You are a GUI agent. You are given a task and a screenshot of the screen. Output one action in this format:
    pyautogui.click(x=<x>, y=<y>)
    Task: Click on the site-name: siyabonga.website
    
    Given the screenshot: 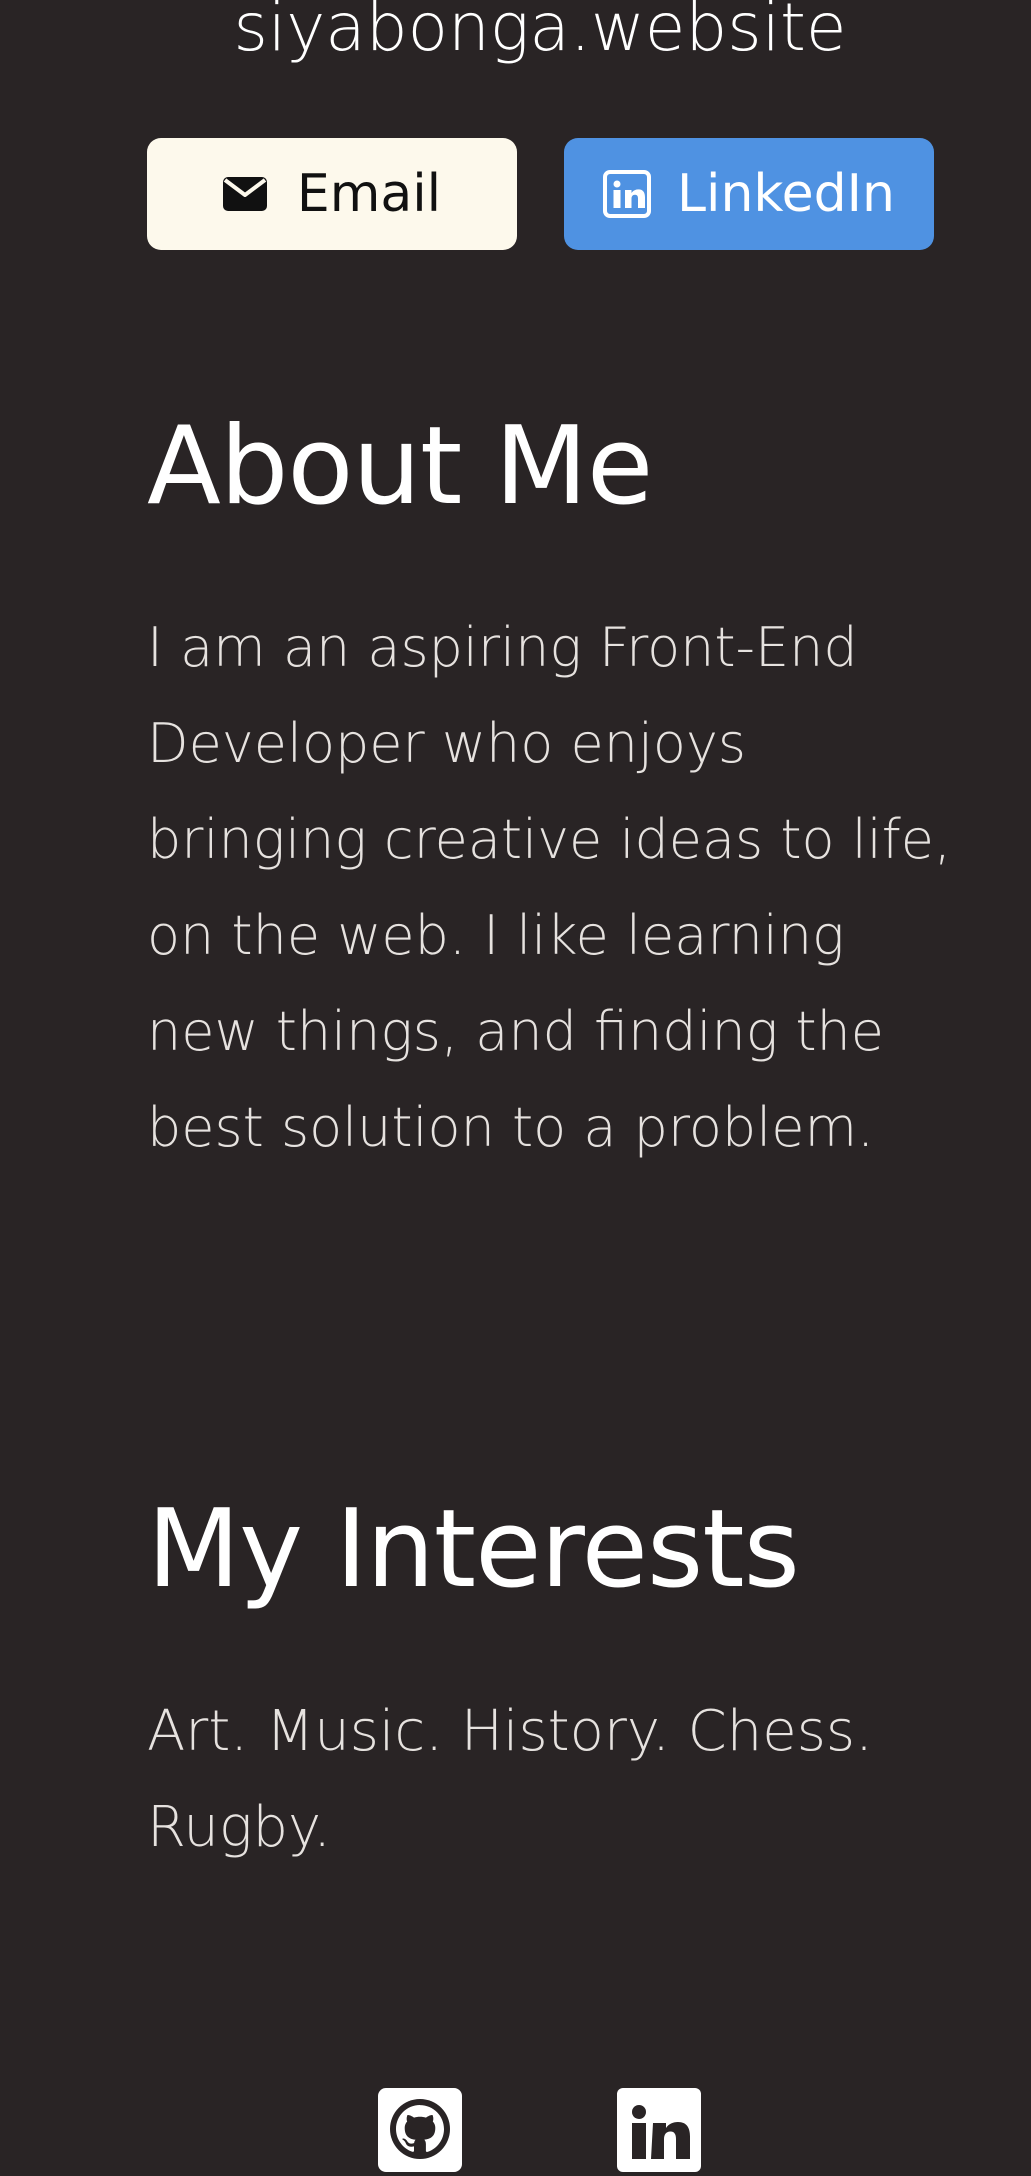 What is the action you would take?
    pyautogui.click(x=540, y=33)
    